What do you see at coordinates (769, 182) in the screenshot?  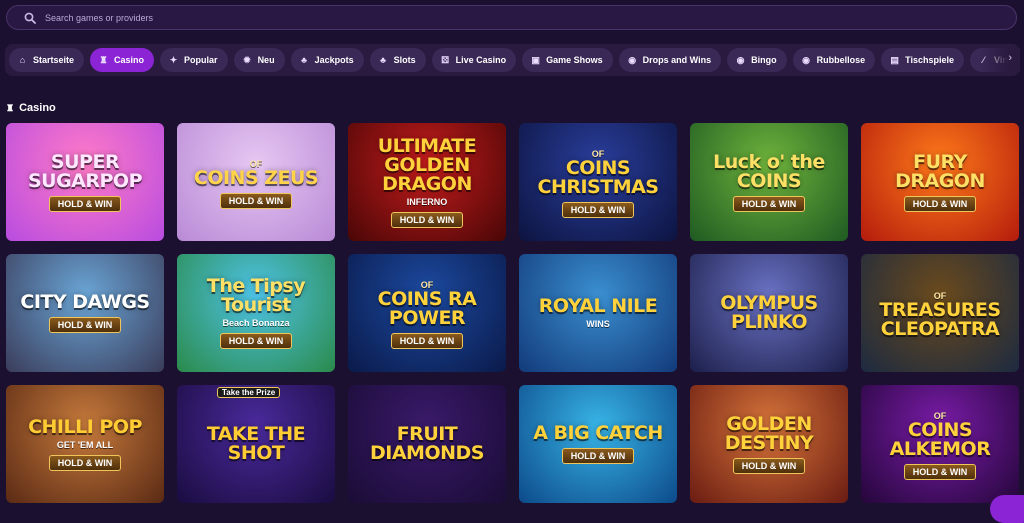 I see `game-tile: Luck o' the COINS HOLD & WIN` at bounding box center [769, 182].